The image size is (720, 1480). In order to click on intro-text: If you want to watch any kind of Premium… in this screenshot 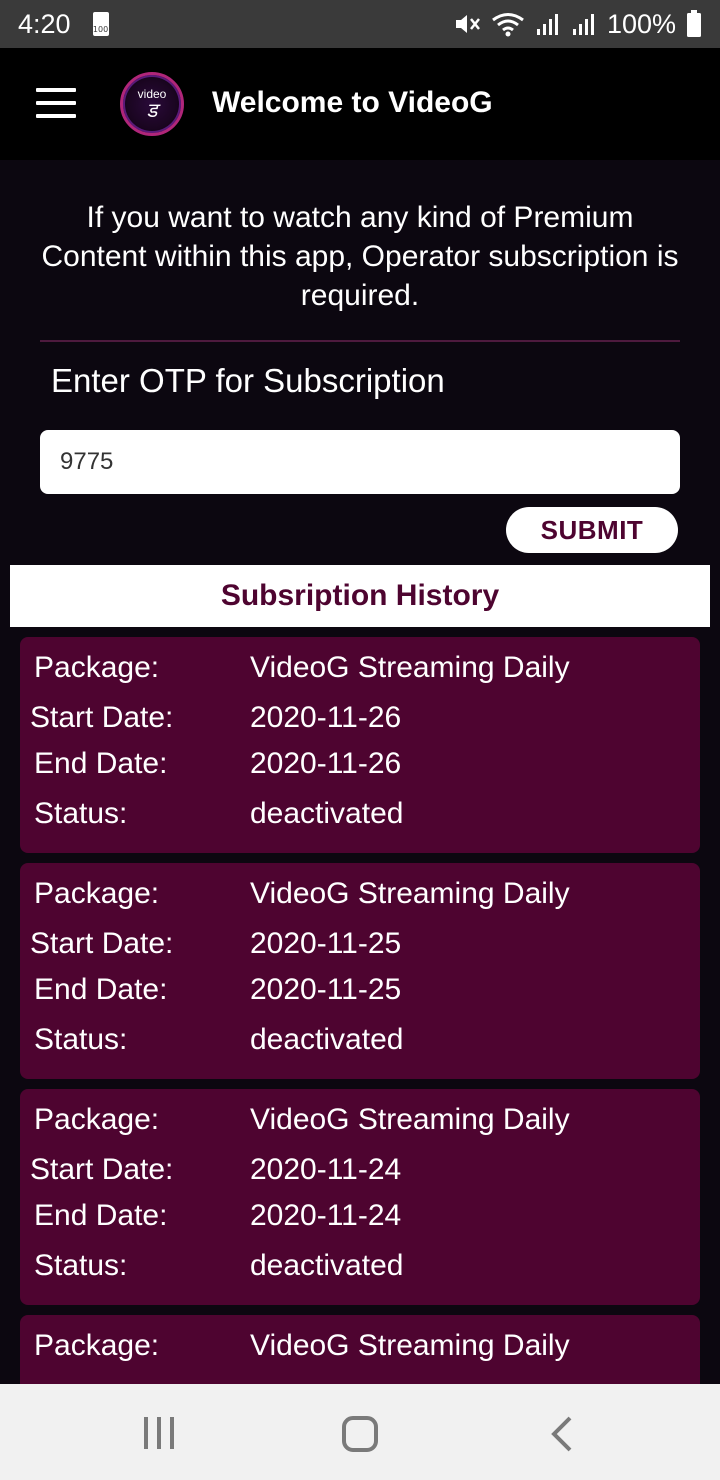, I will do `click(360, 256)`.